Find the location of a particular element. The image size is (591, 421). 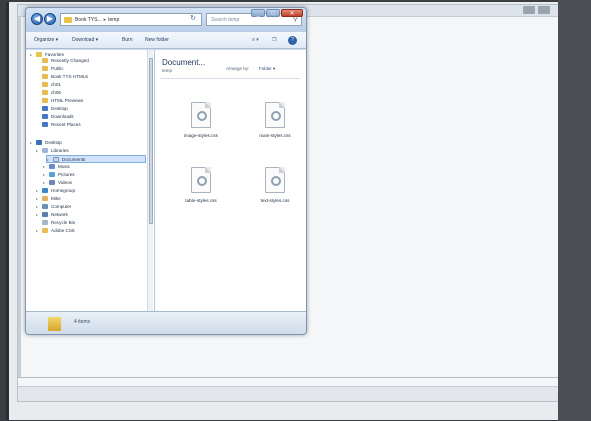

nav-tree-item: HTML Previews is located at coordinates (59, 101).